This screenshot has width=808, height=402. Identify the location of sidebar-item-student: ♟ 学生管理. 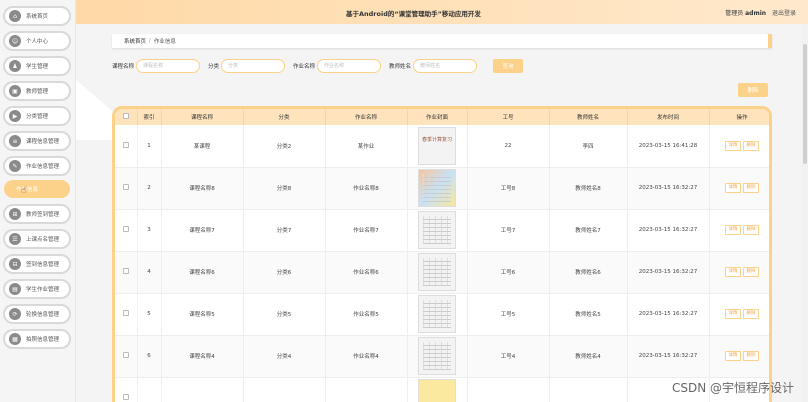
(37, 66).